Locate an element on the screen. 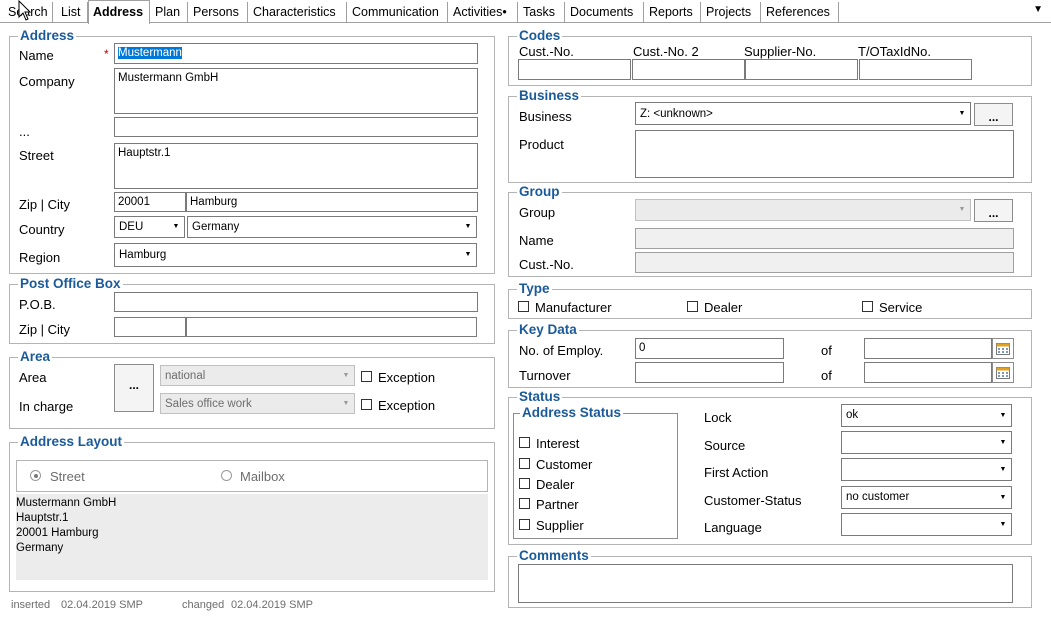 Image resolution: width=1051 pixels, height=625 pixels. area-exception-checkbox is located at coordinates (366, 376).